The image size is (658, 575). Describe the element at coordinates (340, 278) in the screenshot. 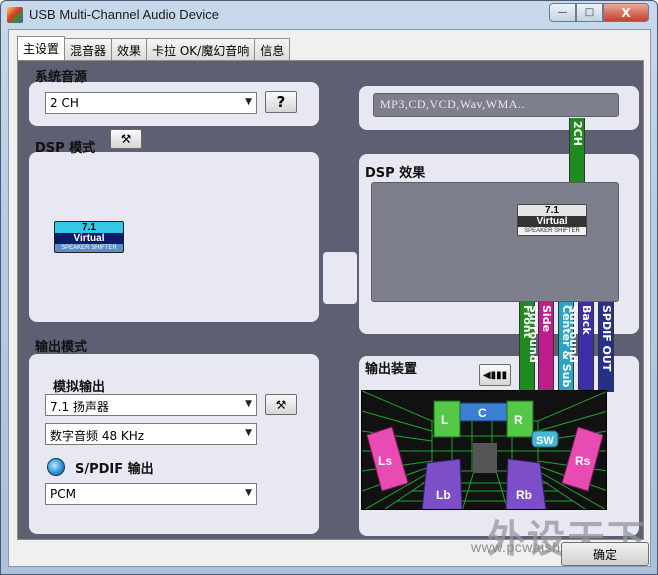

I see `connector-card` at that location.